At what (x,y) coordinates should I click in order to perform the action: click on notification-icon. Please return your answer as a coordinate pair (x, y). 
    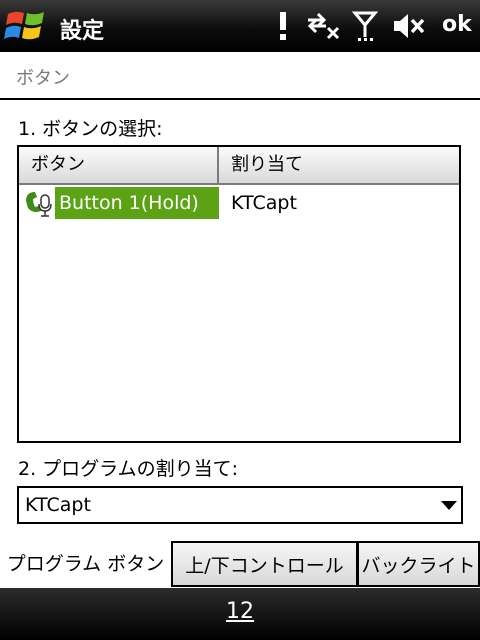
    Looking at the image, I should click on (283, 26).